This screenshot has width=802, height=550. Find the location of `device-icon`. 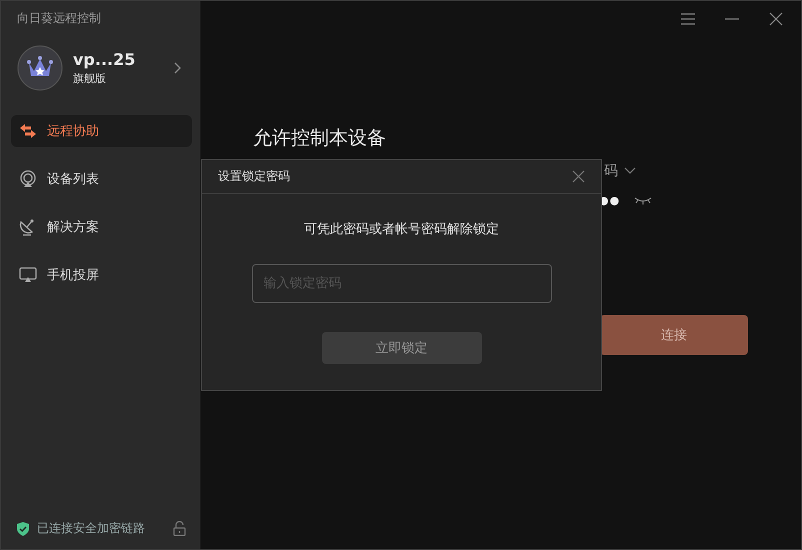

device-icon is located at coordinates (28, 179).